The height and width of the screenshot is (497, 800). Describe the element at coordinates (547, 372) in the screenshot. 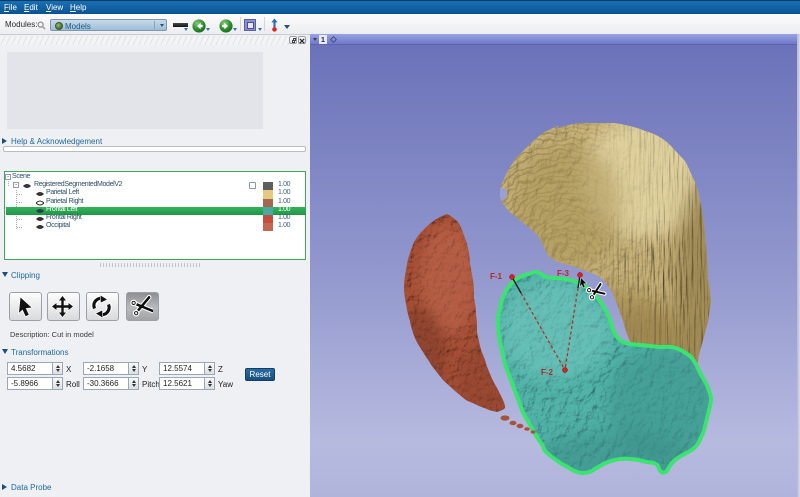

I see `svg-text: F-2` at that location.